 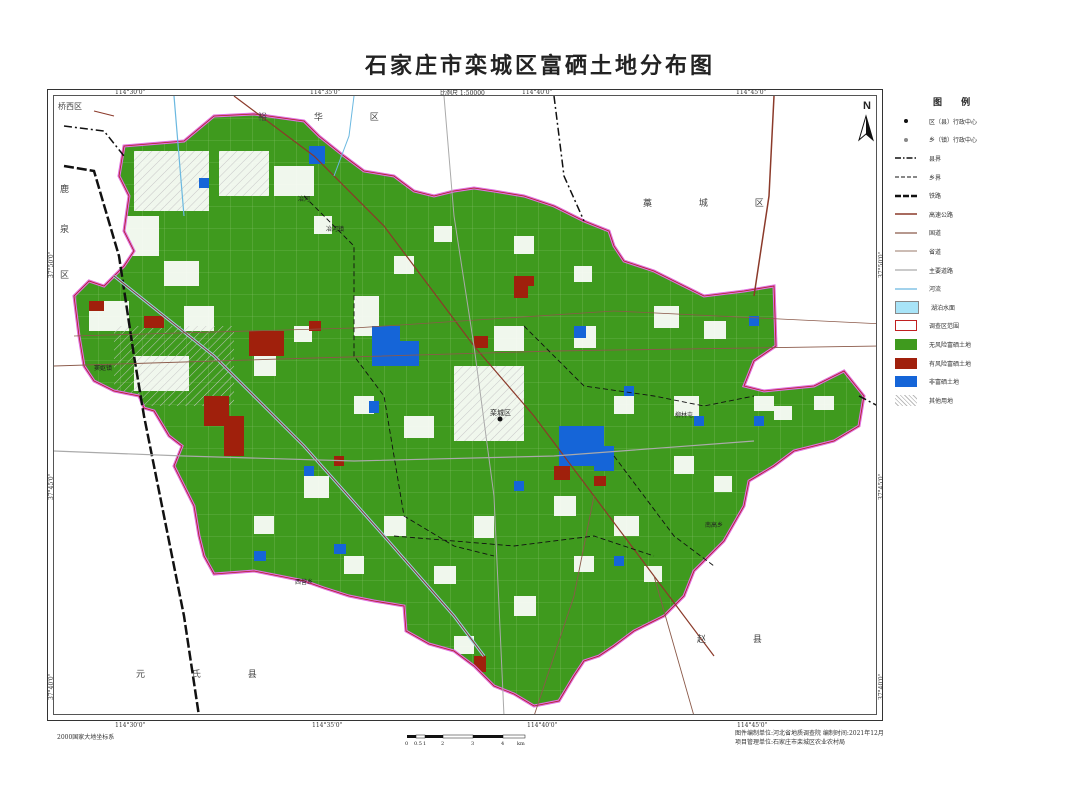 I want to click on coord-bottom-2: 114°35'0", so click(x=327, y=725).